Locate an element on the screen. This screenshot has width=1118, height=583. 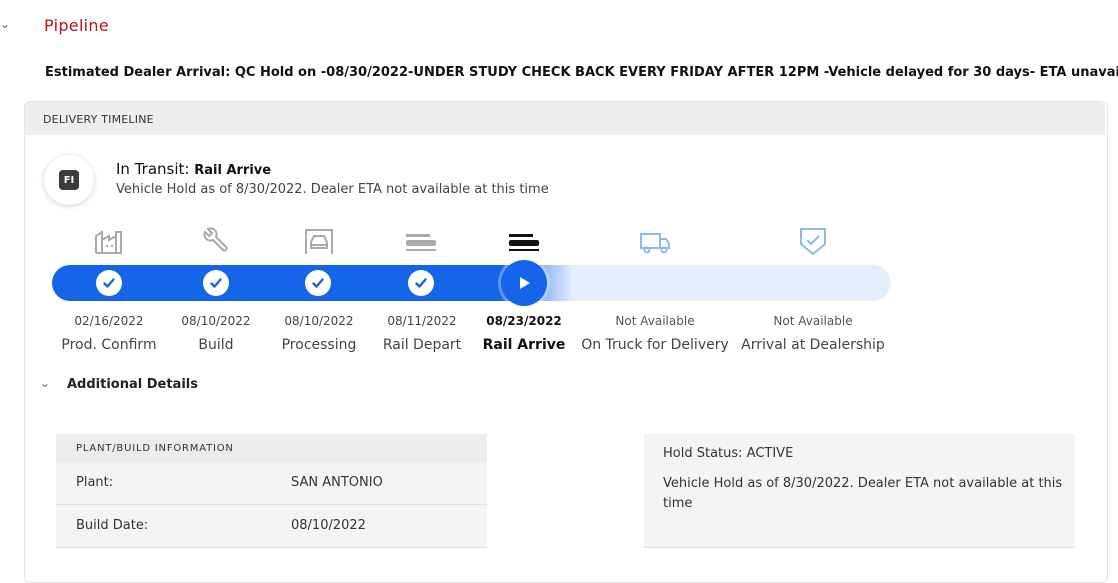
wrench-icon is located at coordinates (216, 241).